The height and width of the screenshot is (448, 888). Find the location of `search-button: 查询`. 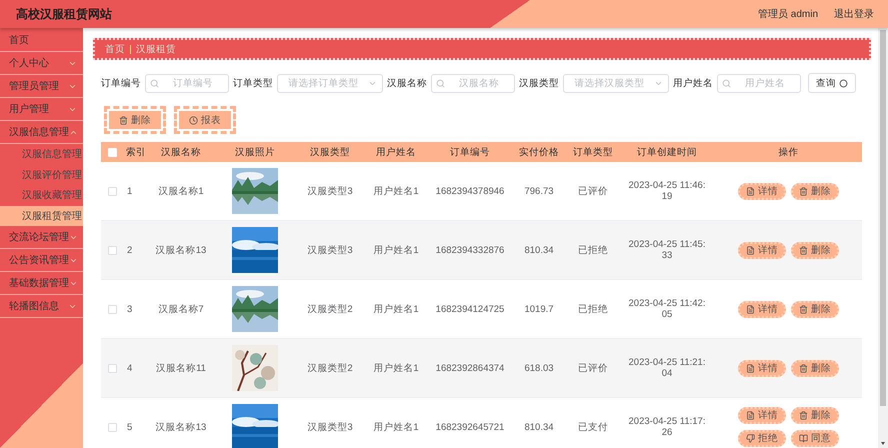

search-button: 查询 is located at coordinates (832, 83).